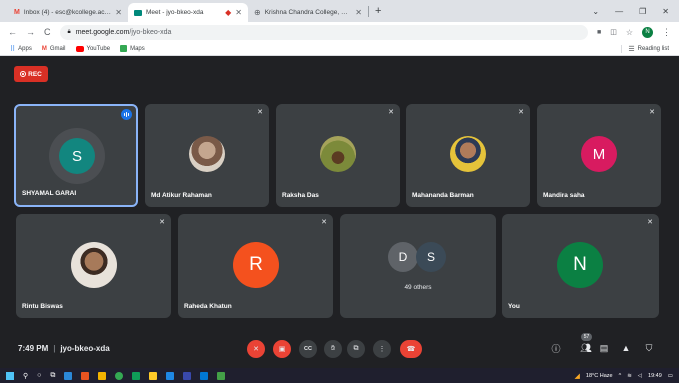 The height and width of the screenshot is (383, 679). I want to click on participant-tile-raheda: ✕ R Raheda Khatun, so click(255, 266).